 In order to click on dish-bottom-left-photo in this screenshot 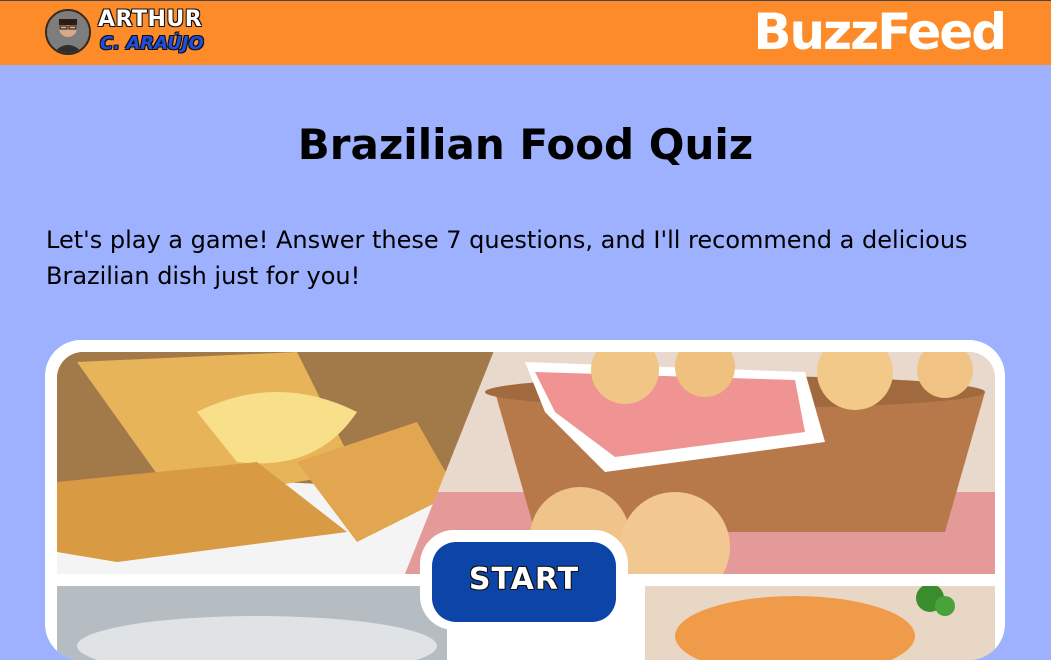, I will do `click(252, 623)`.